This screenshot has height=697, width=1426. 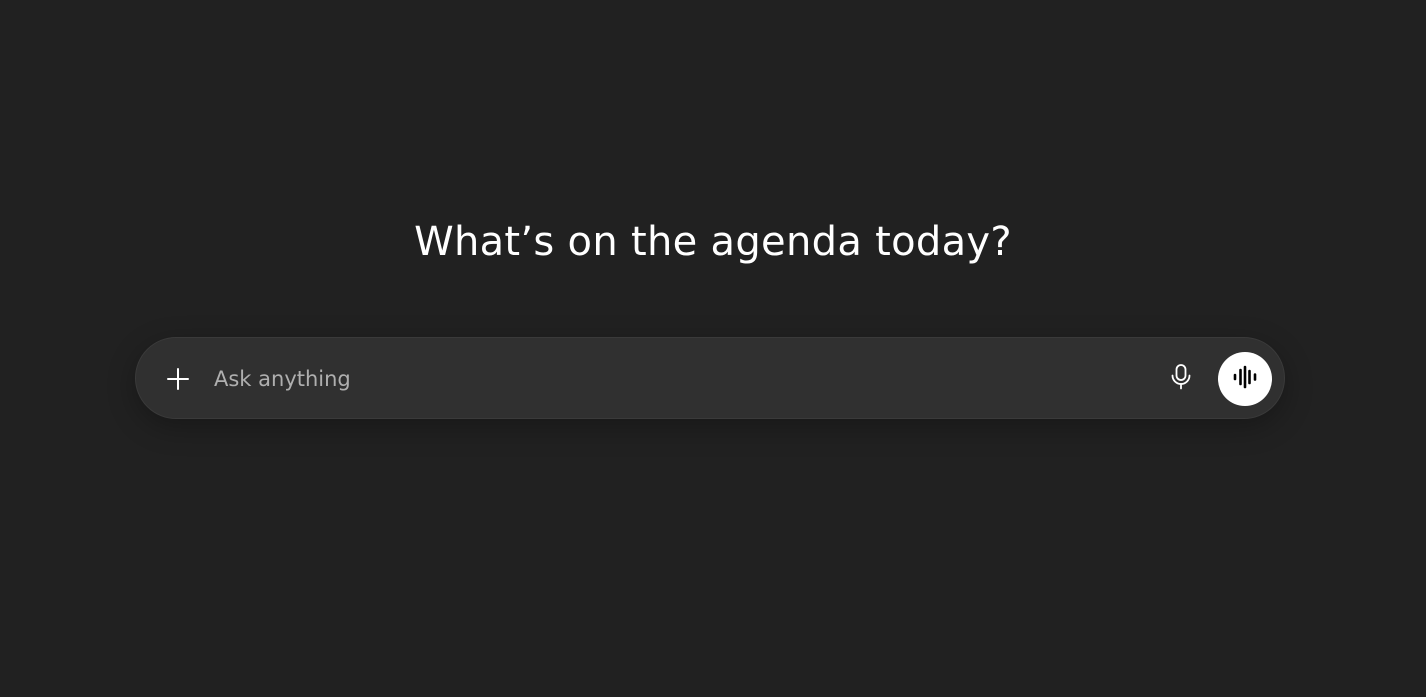 I want to click on voice-mode-button, so click(x=1245, y=379).